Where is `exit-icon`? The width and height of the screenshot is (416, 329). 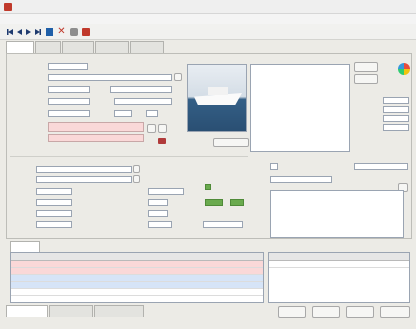 exit-icon is located at coordinates (86, 32).